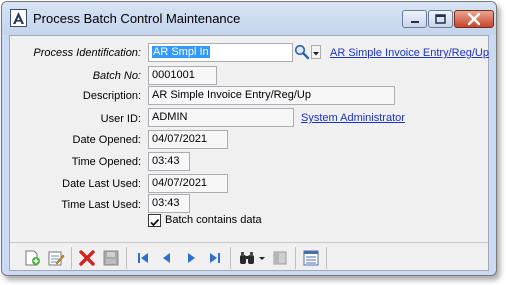  Describe the element at coordinates (191, 258) in the screenshot. I see `next-record-icon` at that location.